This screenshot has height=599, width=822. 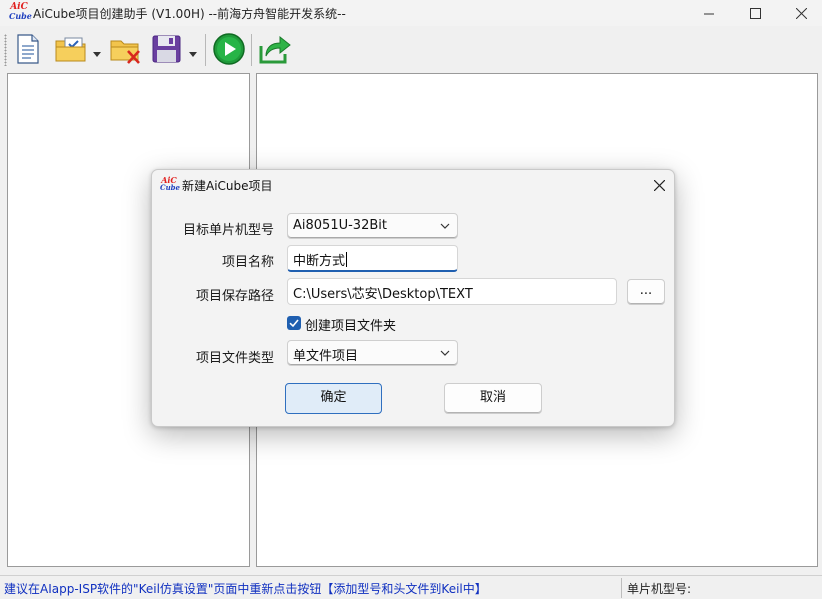 I want to click on save-dropdown-arrow, so click(x=193, y=52).